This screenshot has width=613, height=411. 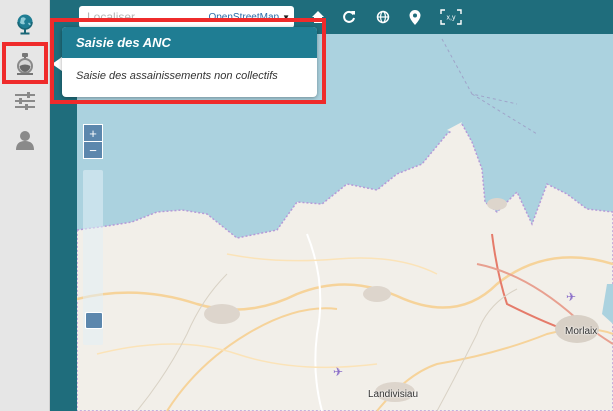 I want to click on xy-label: x,y, so click(x=451, y=18).